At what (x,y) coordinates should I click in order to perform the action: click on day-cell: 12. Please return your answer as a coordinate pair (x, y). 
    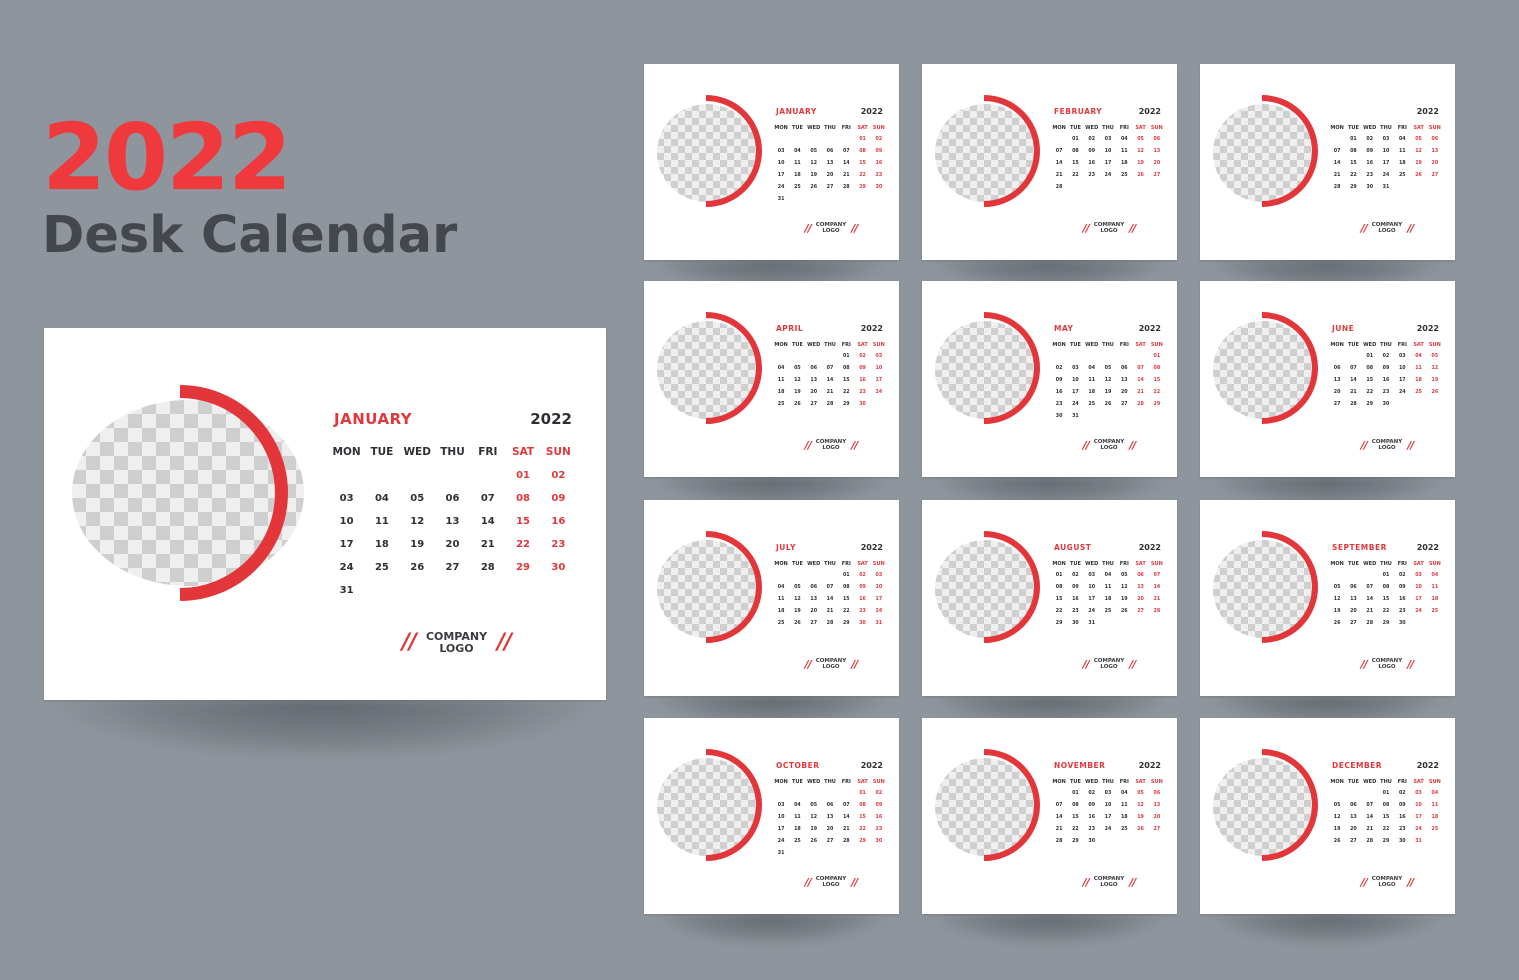
    Looking at the image, I should click on (1418, 152).